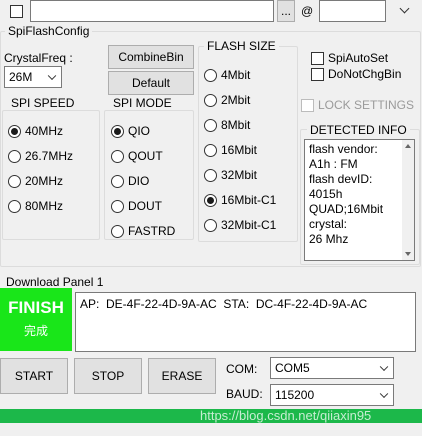  I want to click on file-enable-checkbox, so click(16, 11).